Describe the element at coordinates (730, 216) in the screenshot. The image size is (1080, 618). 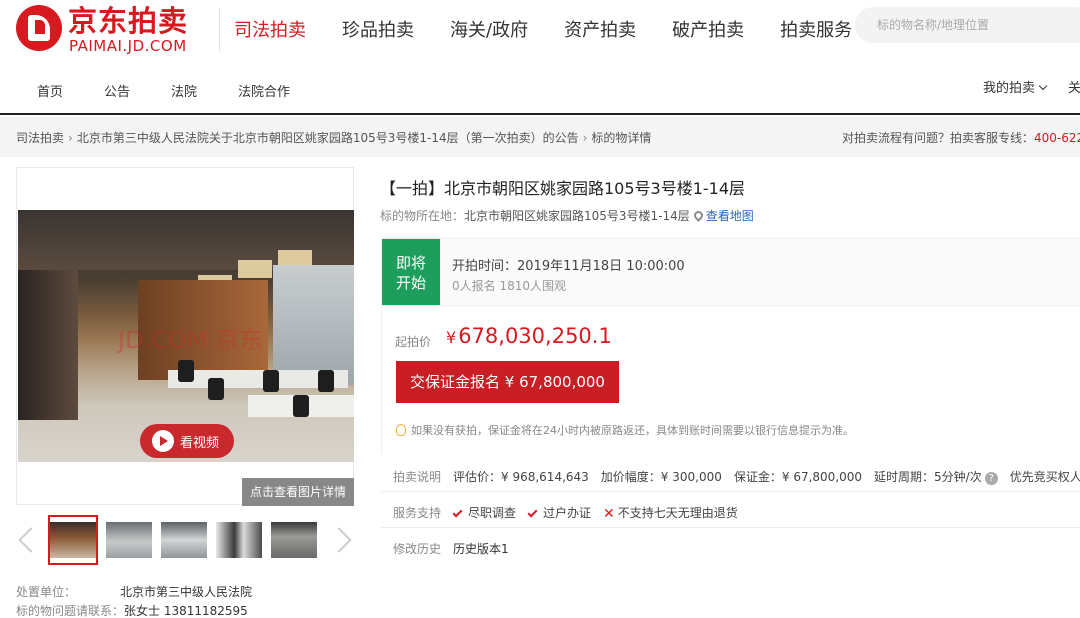
I see `view-map-link: 查看地图` at that location.